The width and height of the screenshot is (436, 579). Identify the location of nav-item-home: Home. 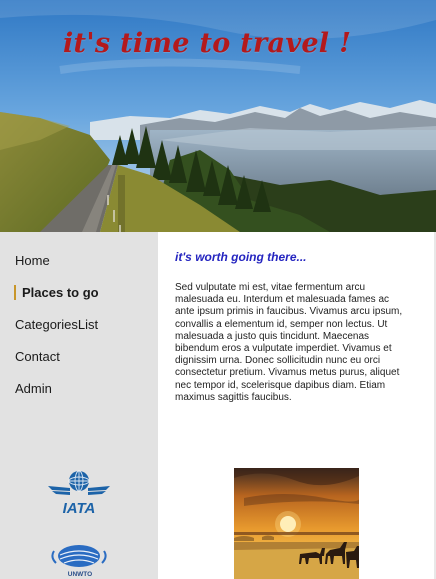
(32, 260).